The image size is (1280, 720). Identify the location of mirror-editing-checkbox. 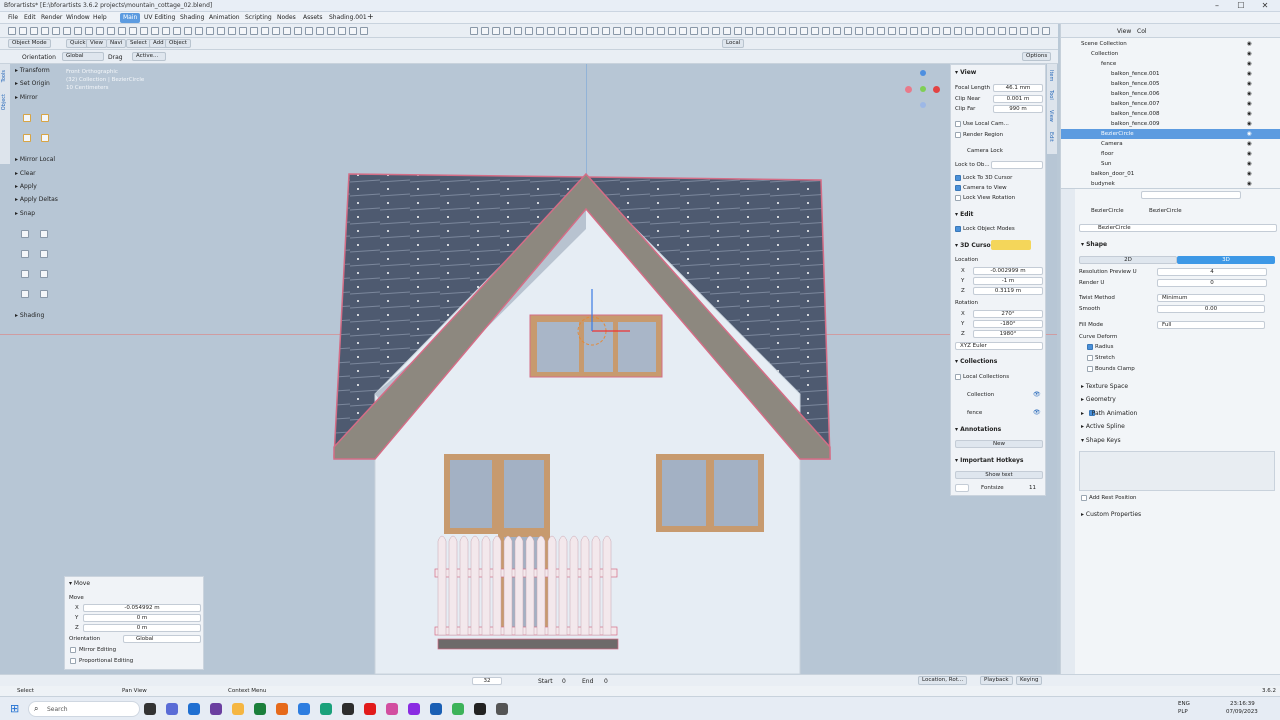
(73, 650).